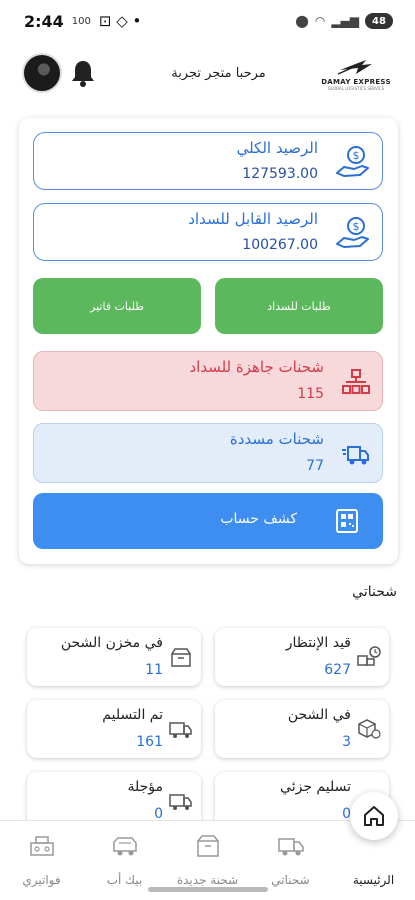  Describe the element at coordinates (181, 729) in the screenshot. I see `delivery-van-icon` at that location.